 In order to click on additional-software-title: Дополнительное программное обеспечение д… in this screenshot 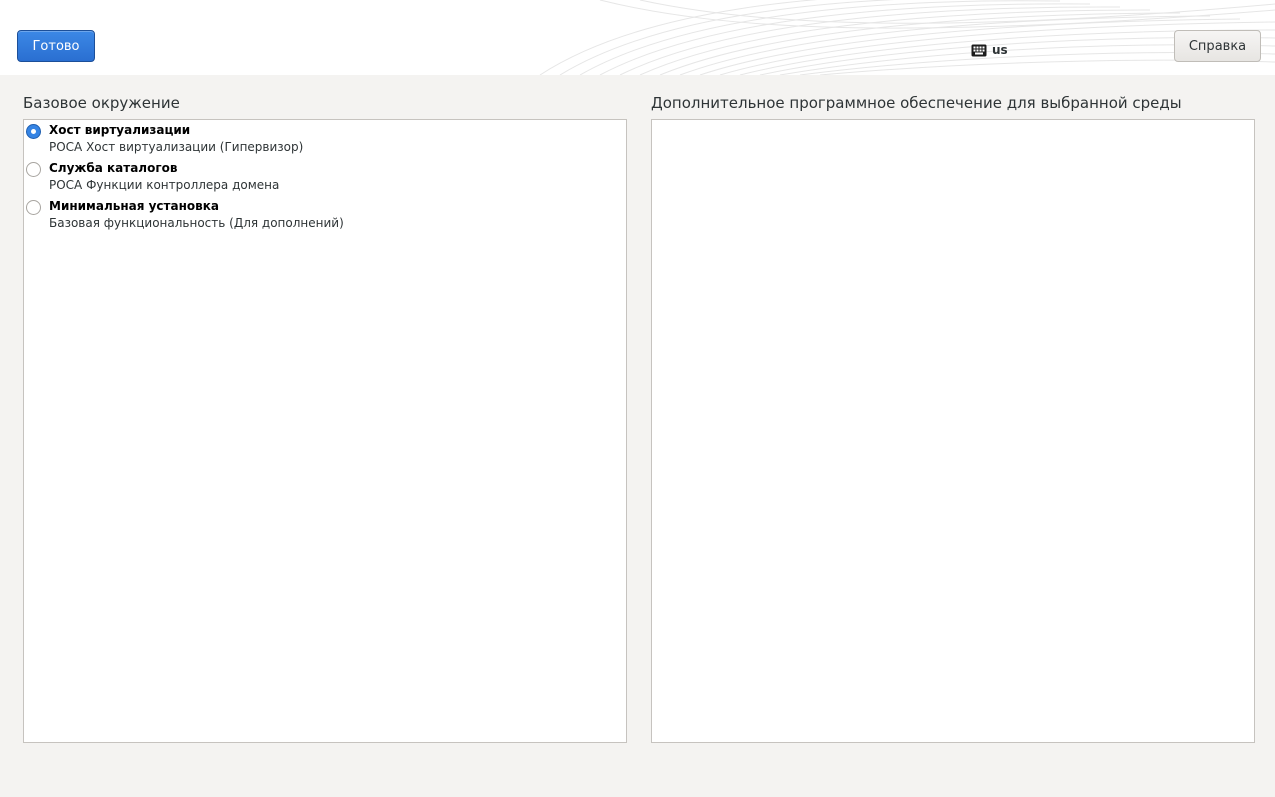, I will do `click(916, 103)`.